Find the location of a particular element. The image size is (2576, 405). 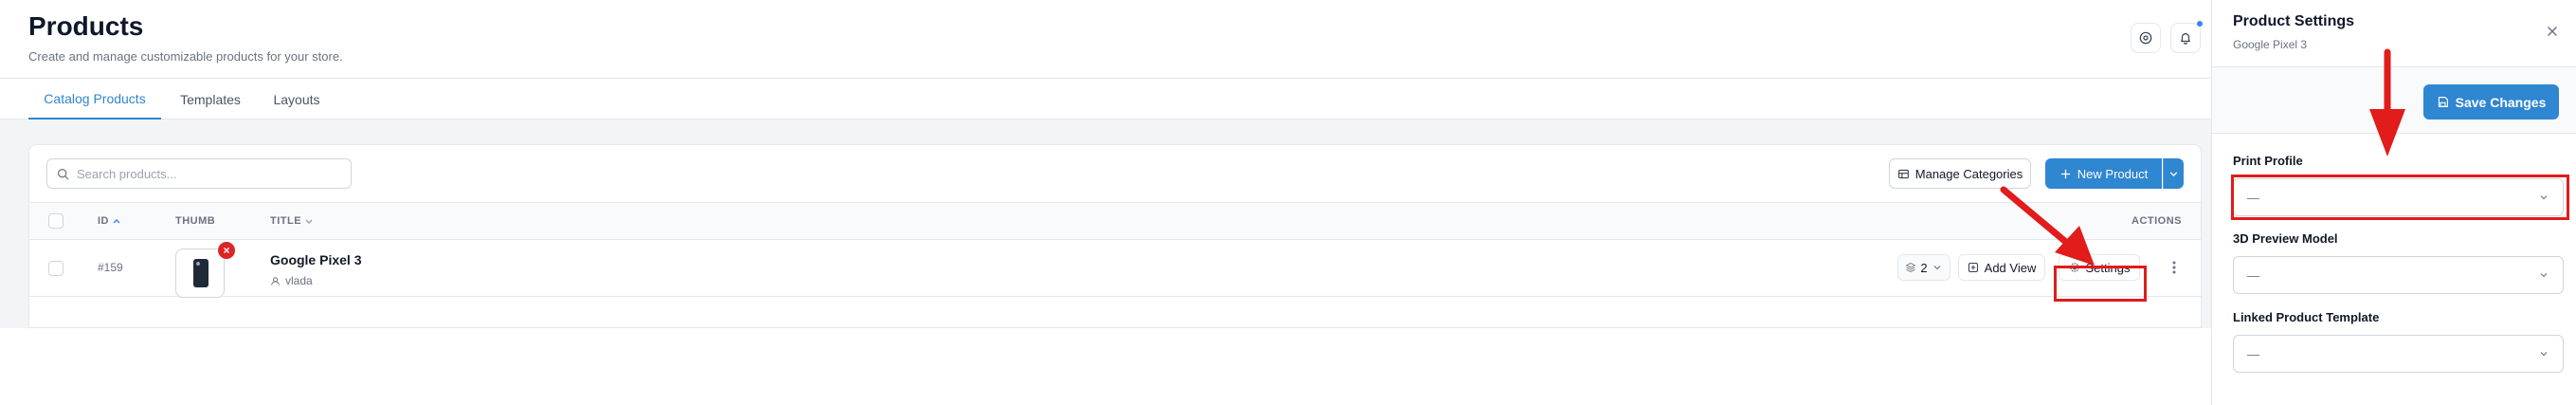

layers-icon is located at coordinates (1911, 267).